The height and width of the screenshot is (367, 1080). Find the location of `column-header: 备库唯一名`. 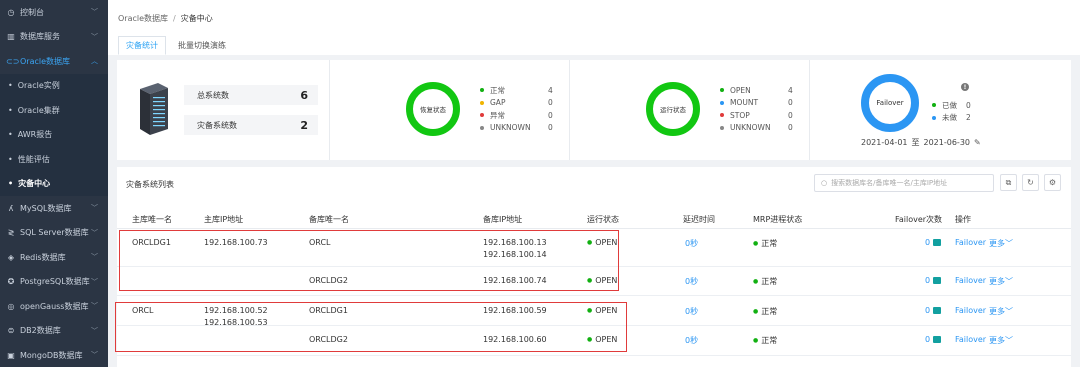

column-header: 备库唯一名 is located at coordinates (329, 219).